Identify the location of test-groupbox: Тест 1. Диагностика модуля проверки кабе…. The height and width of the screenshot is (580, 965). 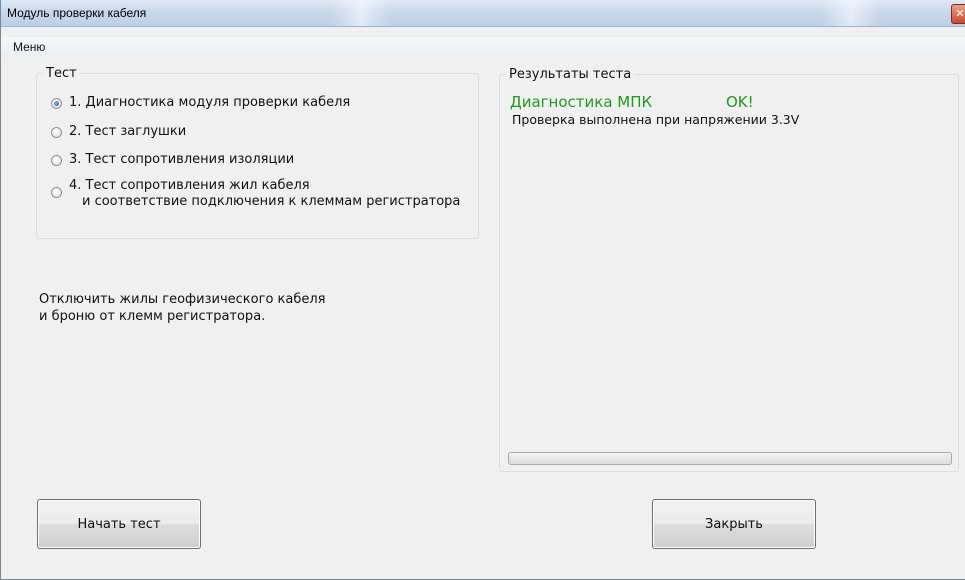
(257, 152).